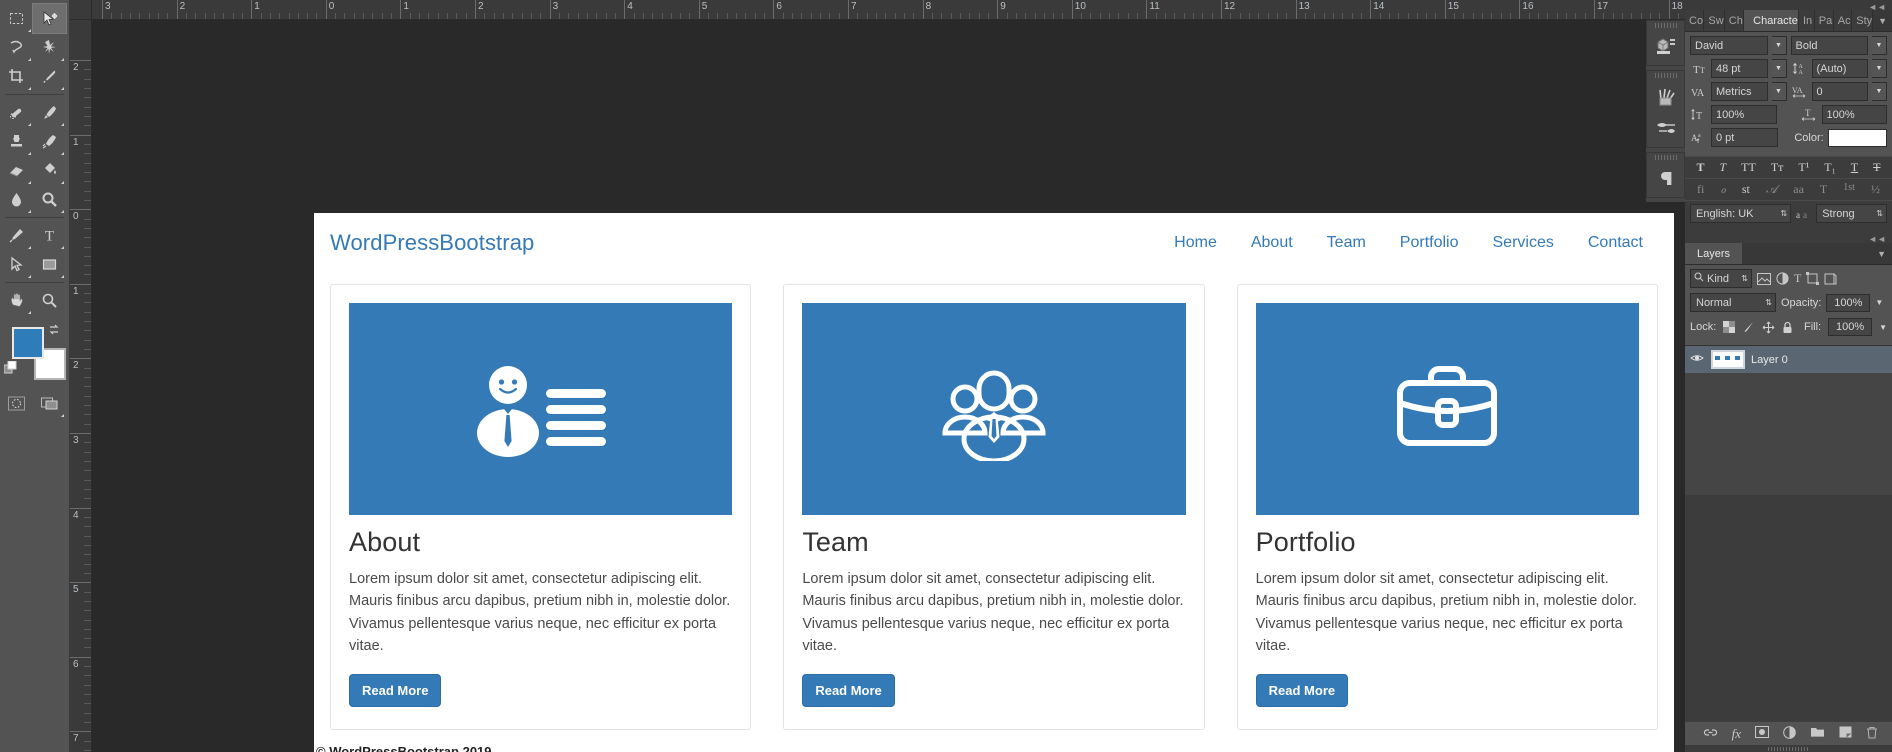  Describe the element at coordinates (1879, 45) in the screenshot. I see `font-style-dropdown-icon: ▼` at that location.